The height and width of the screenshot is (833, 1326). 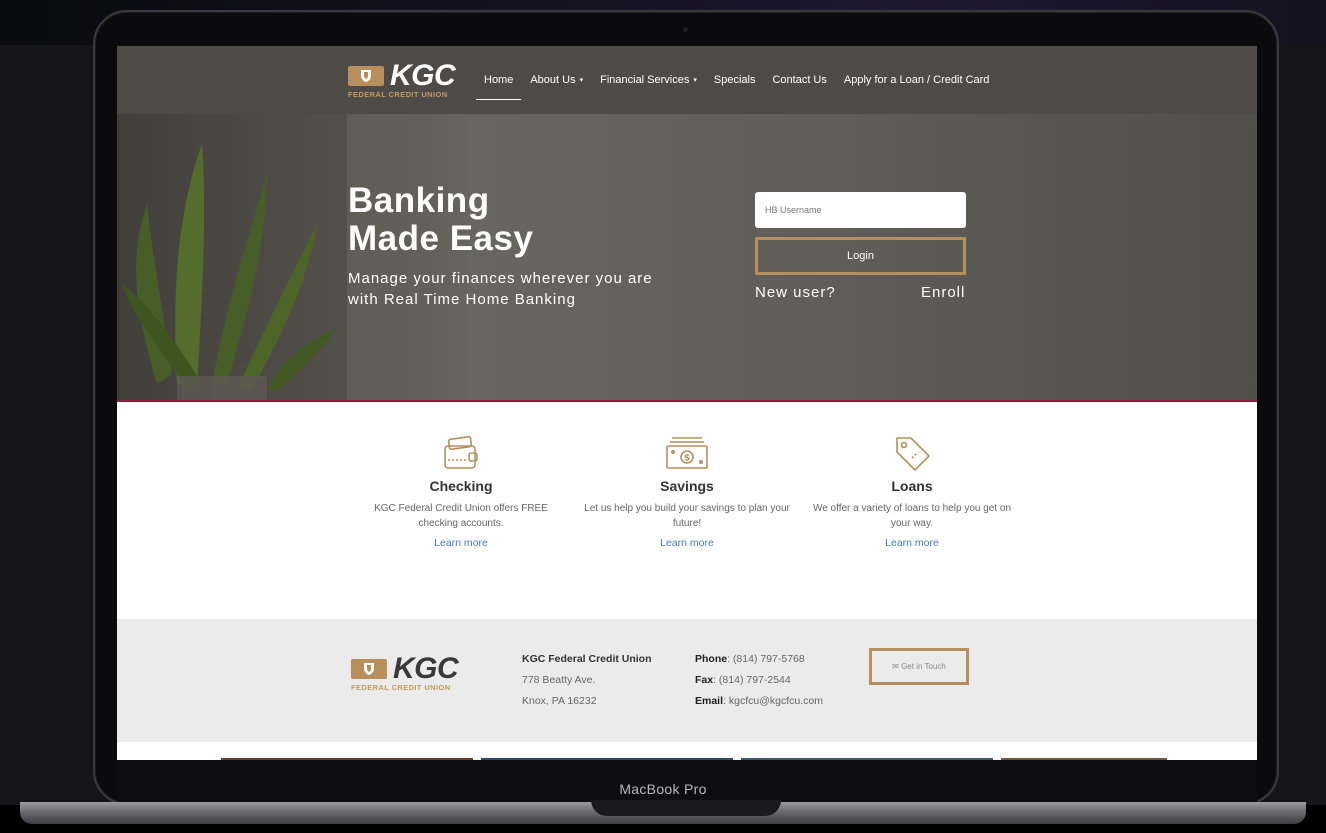 What do you see at coordinates (685, 29) in the screenshot?
I see `camera-icon` at bounding box center [685, 29].